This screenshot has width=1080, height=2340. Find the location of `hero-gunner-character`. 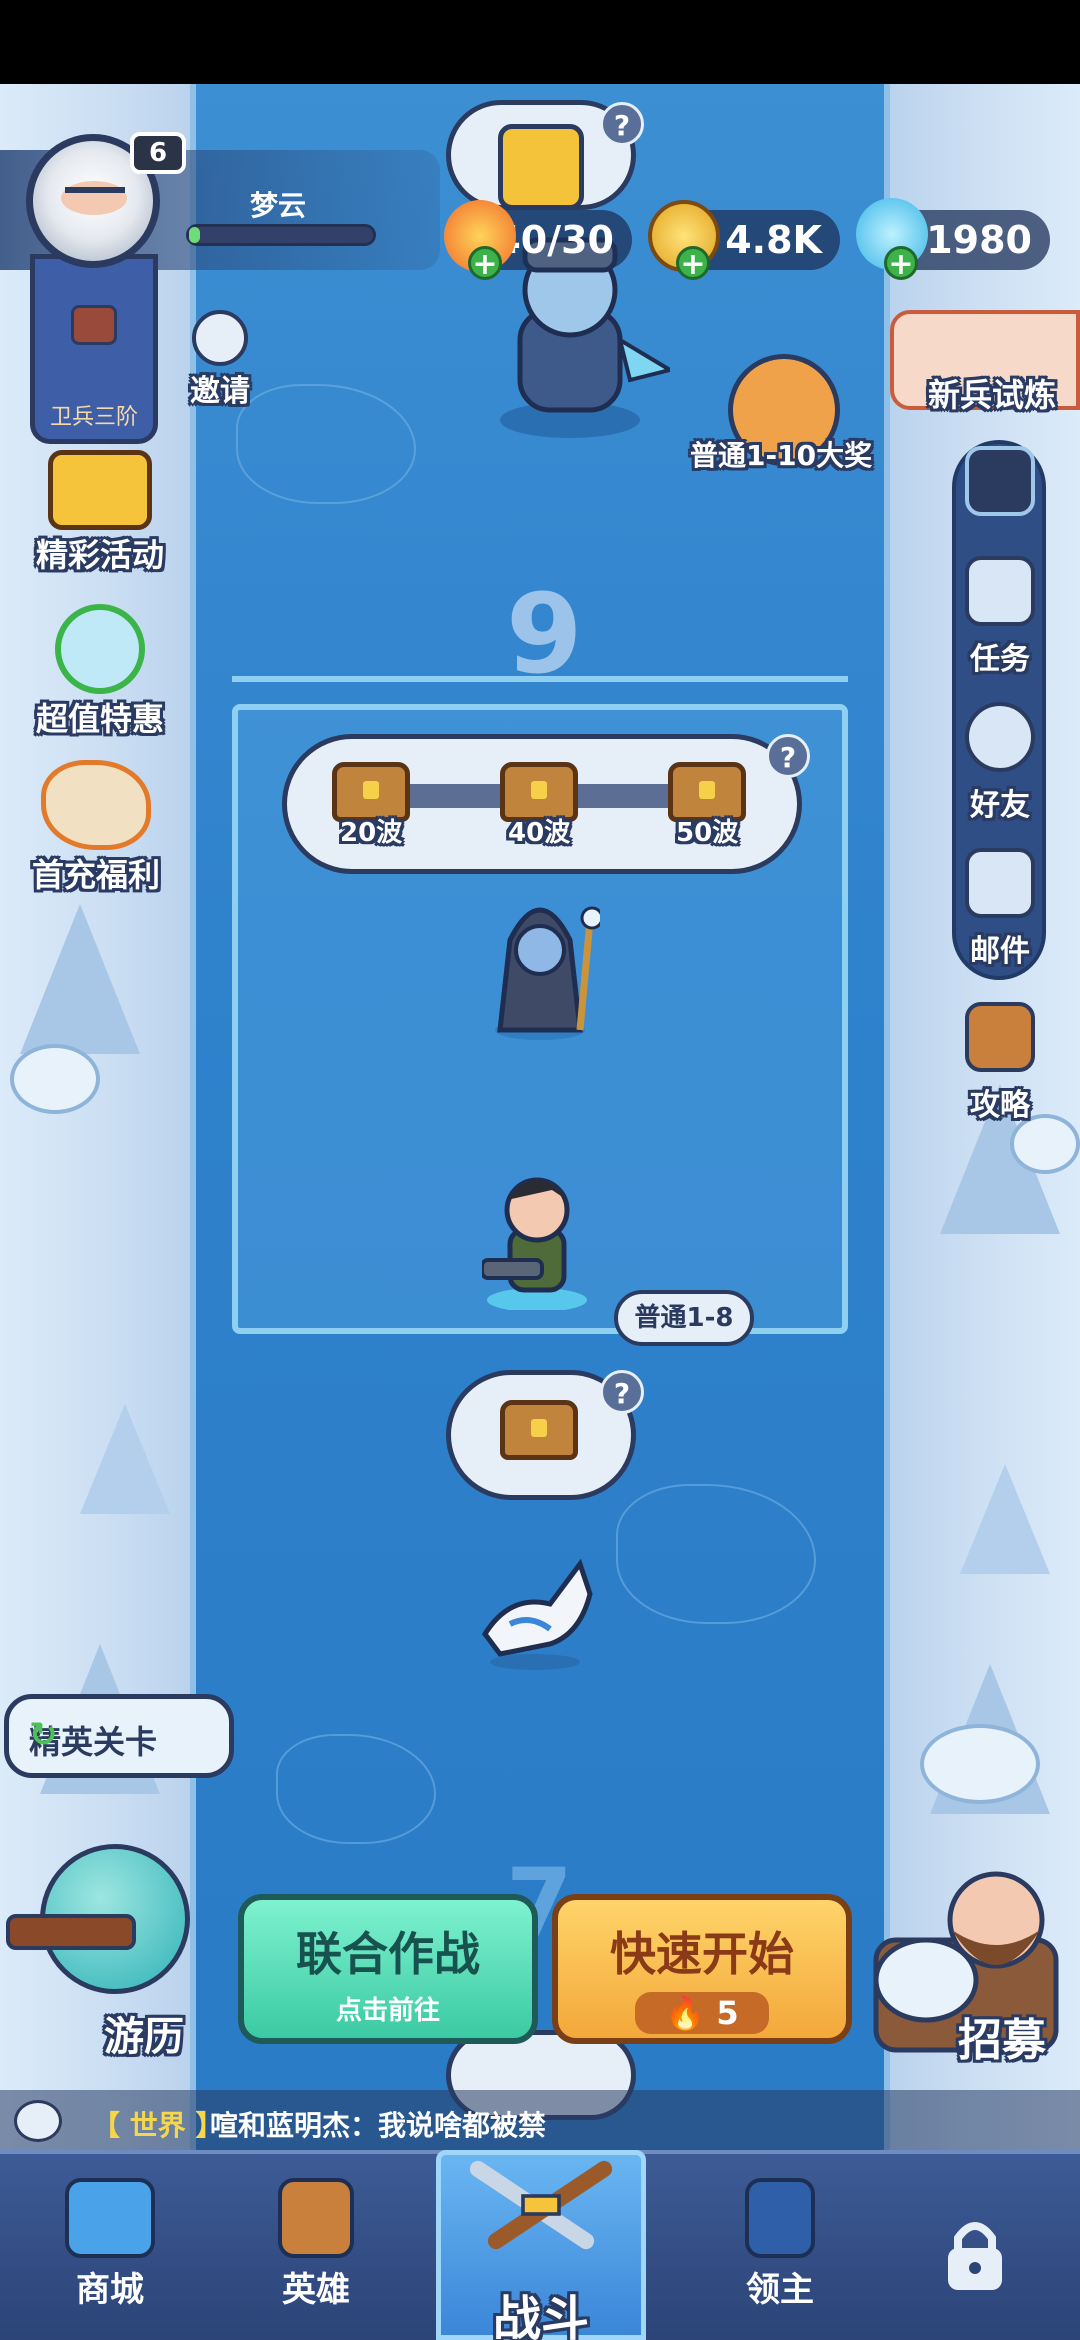

hero-gunner-character is located at coordinates (534, 1243).